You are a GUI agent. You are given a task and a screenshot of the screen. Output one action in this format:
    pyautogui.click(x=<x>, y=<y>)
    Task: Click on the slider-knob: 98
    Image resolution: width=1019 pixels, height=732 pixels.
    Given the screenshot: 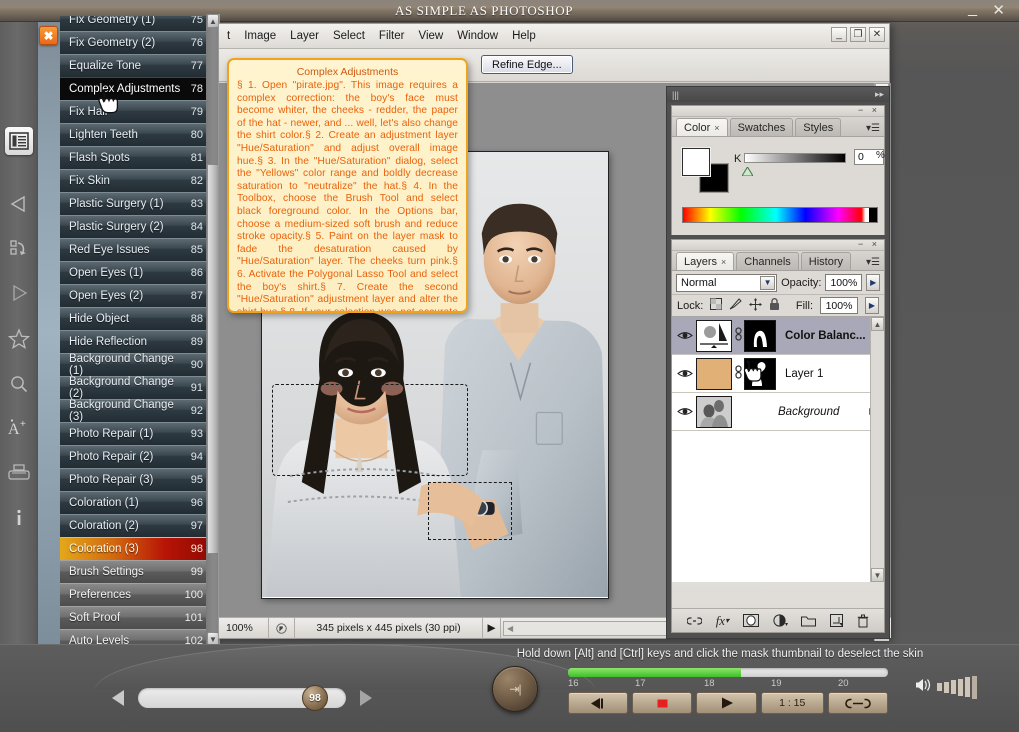 What is the action you would take?
    pyautogui.click(x=315, y=698)
    